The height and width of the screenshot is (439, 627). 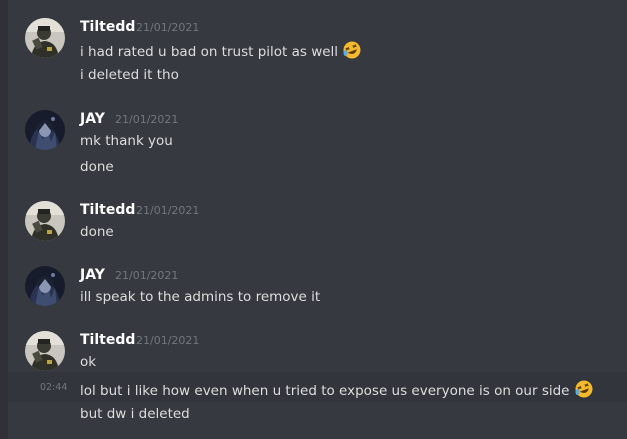 What do you see at coordinates (126, 141) in the screenshot?
I see `message-text: mk thank you` at bounding box center [126, 141].